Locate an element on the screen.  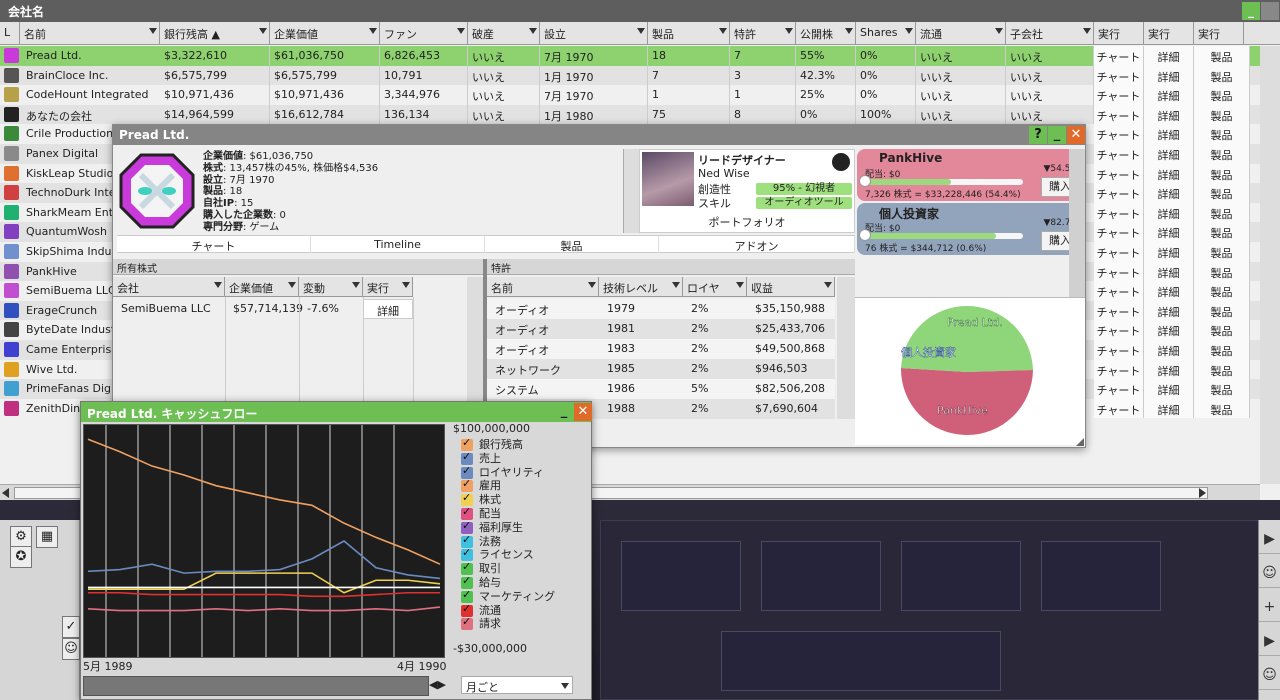
company-name: SharkMeam Ent is located at coordinates (69, 212).